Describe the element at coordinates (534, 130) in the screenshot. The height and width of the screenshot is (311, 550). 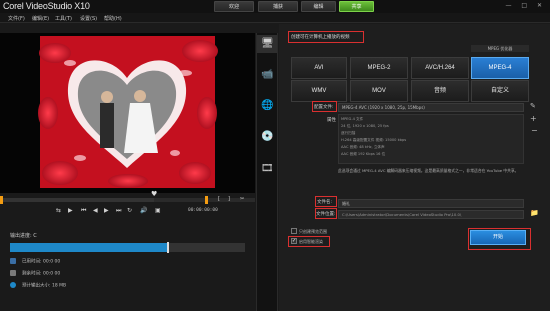
I see `remove-profile-icon: −` at that location.